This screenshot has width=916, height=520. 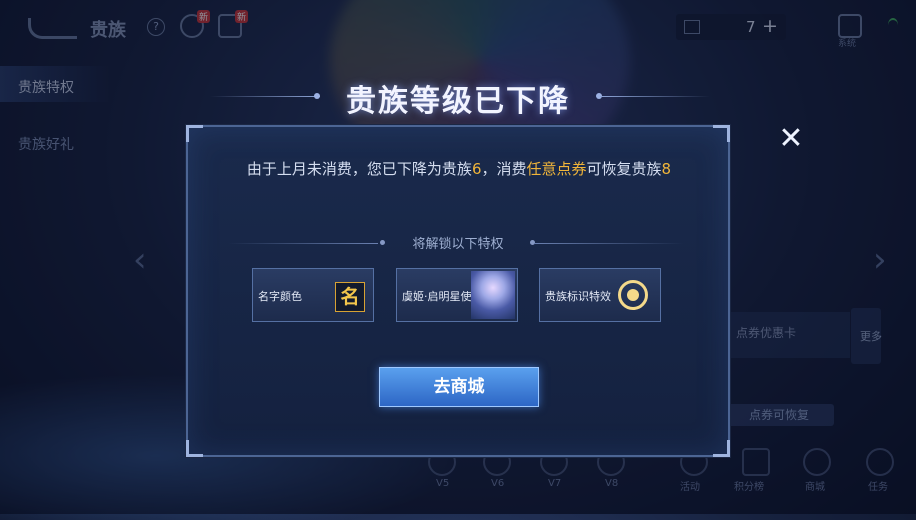 What do you see at coordinates (458, 101) in the screenshot?
I see `dialog-title: 贵族等级已下降` at bounding box center [458, 101].